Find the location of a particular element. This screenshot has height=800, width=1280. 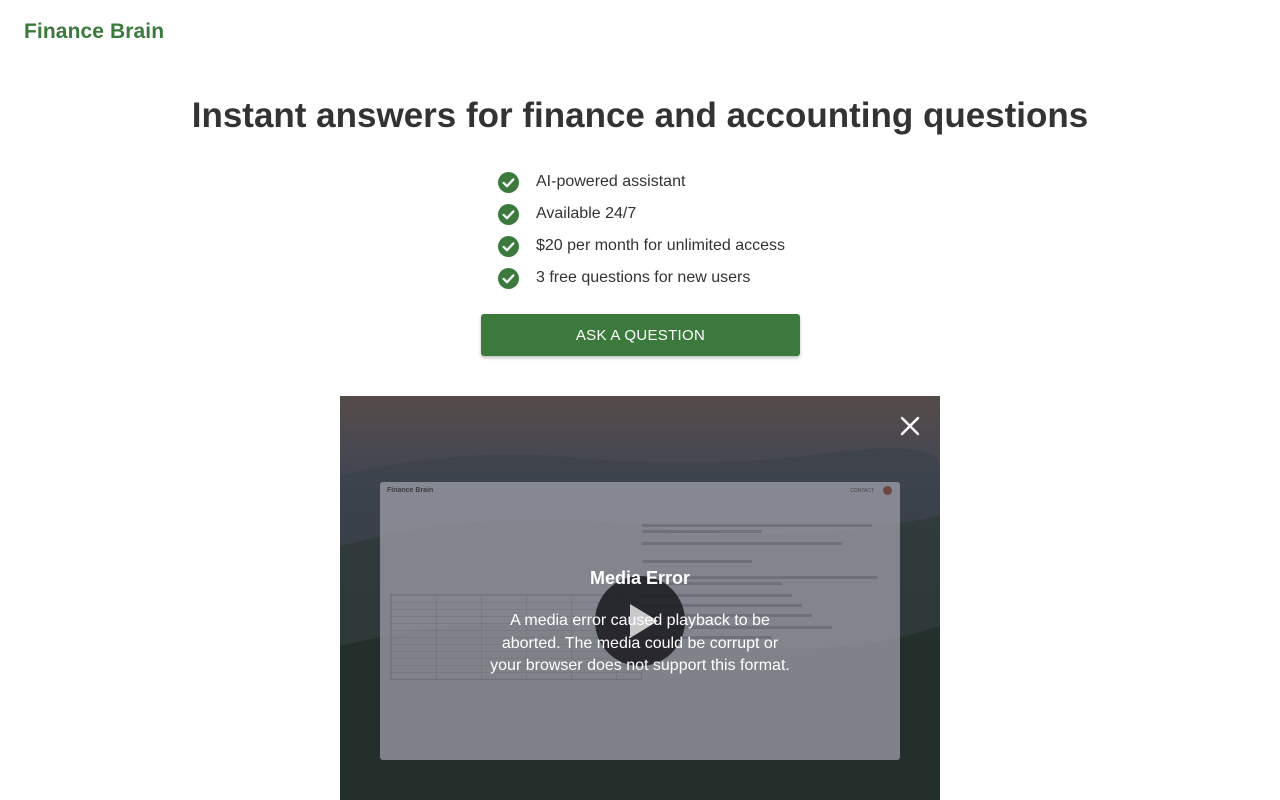

feature-item: 3 free questions for new users is located at coordinates (641, 278).